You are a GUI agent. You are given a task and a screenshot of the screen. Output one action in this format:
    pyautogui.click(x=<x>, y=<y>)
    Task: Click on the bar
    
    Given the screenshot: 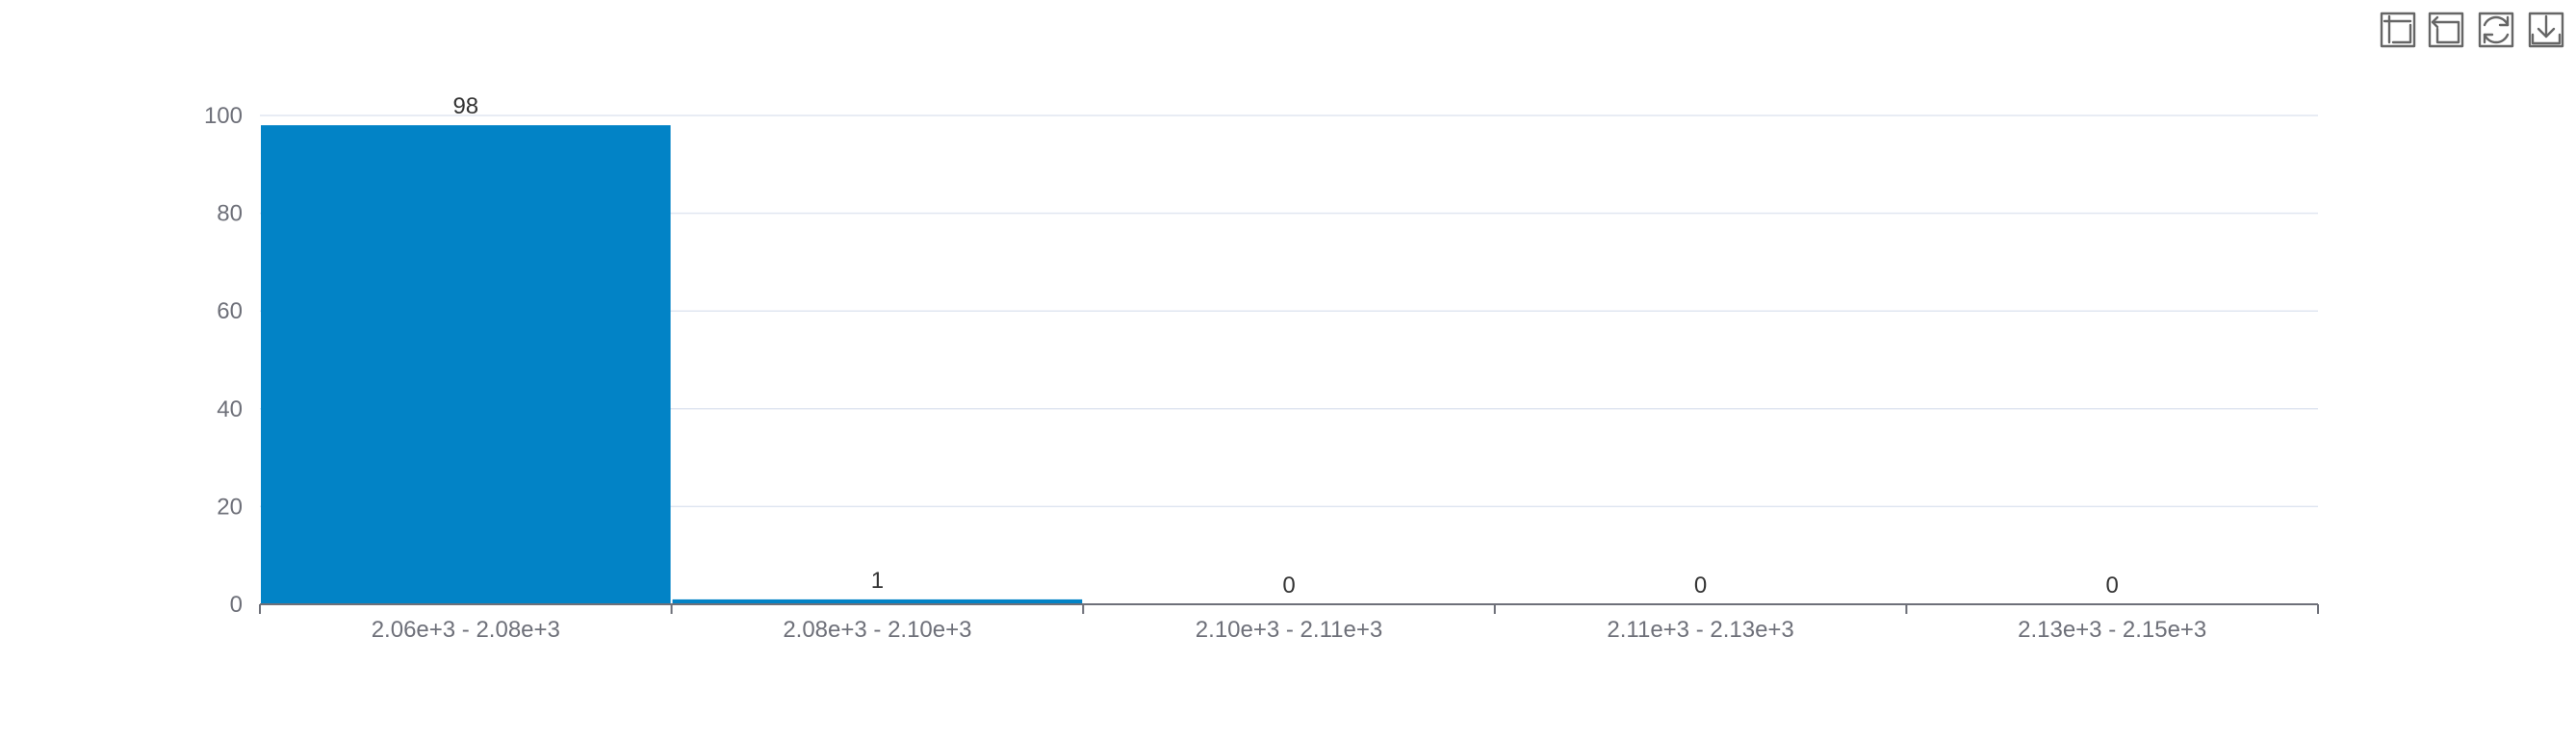 What is the action you would take?
    pyautogui.click(x=466, y=364)
    